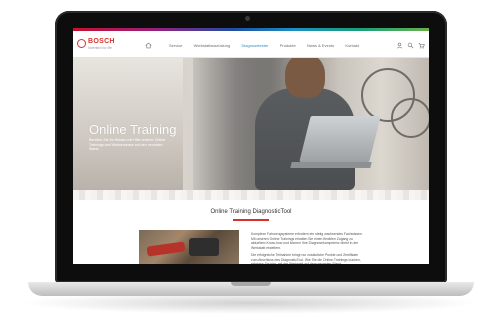 The height and width of the screenshot is (320, 500). Describe the element at coordinates (251, 29) in the screenshot. I see `brand-color-stripe` at that location.